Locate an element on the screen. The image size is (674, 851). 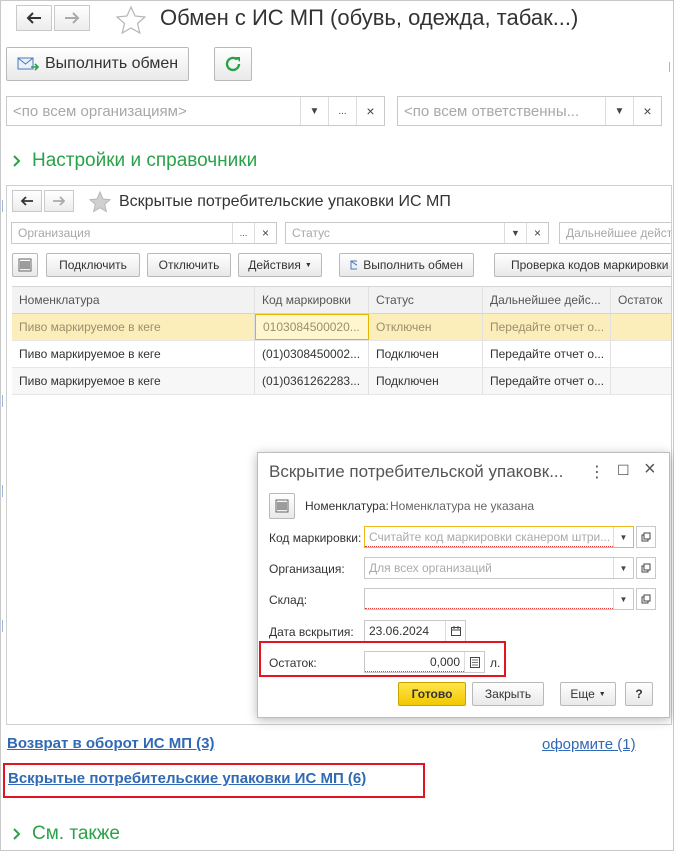
close-icon: × is located at coordinates (650, 469).